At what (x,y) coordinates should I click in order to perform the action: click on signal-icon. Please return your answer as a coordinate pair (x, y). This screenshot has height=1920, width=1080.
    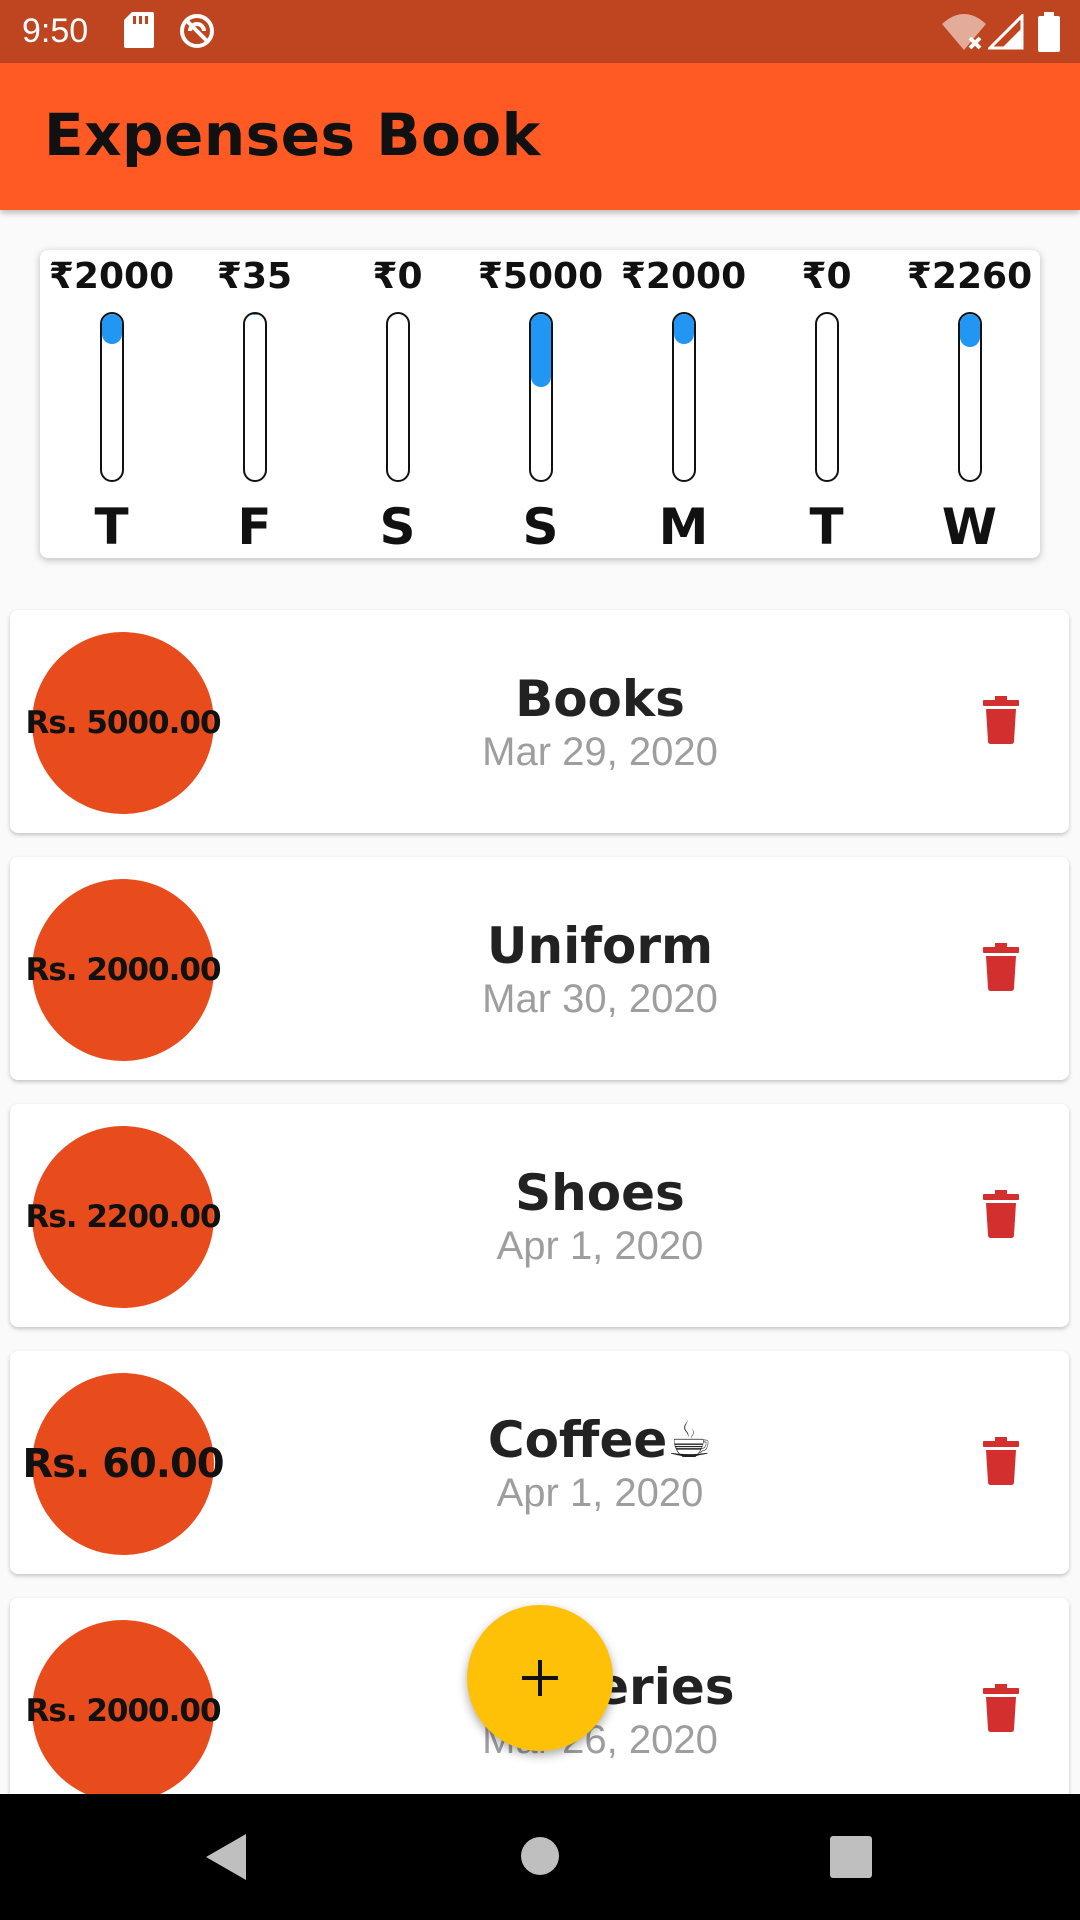
    Looking at the image, I should click on (1006, 32).